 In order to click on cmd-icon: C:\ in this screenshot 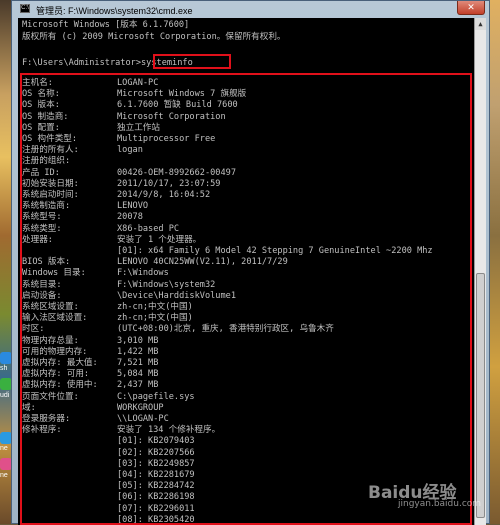, I will do `click(25, 8)`.